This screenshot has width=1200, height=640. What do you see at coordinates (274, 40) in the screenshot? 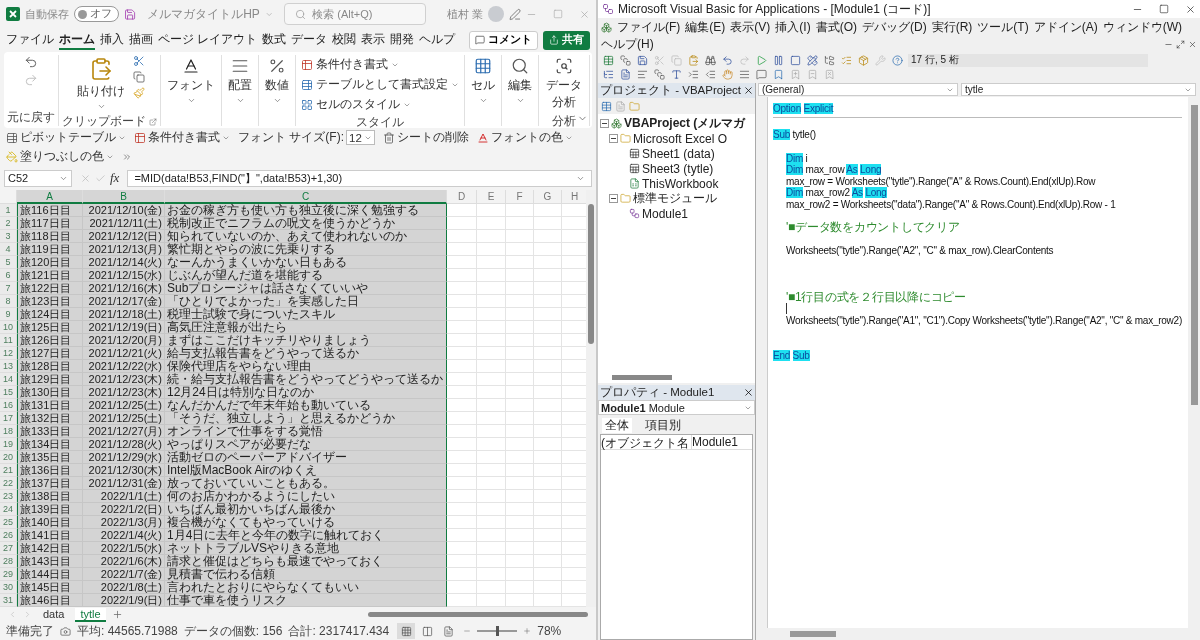
I see `ribbon-tab: 数式` at bounding box center [274, 40].